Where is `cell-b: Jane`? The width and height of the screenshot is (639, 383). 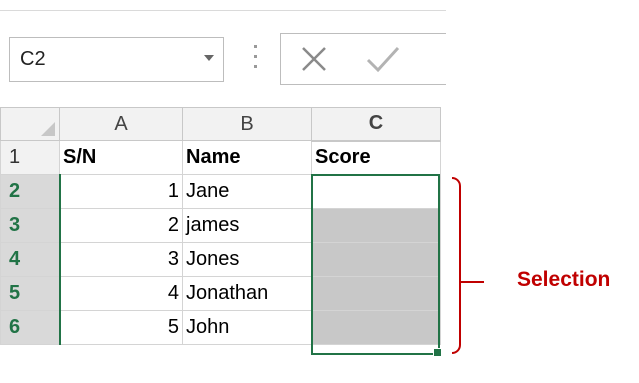
cell-b: Jane is located at coordinates (247, 191).